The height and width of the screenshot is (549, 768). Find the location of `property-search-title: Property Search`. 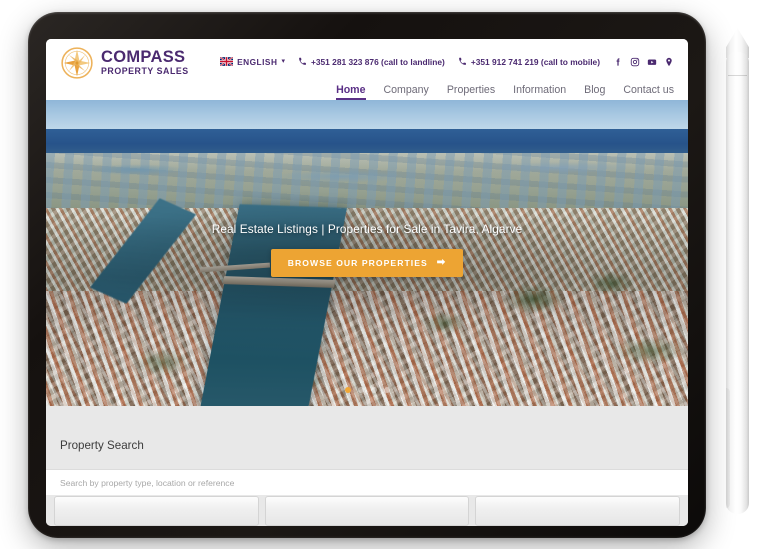

property-search-title: Property Search is located at coordinates (102, 445).